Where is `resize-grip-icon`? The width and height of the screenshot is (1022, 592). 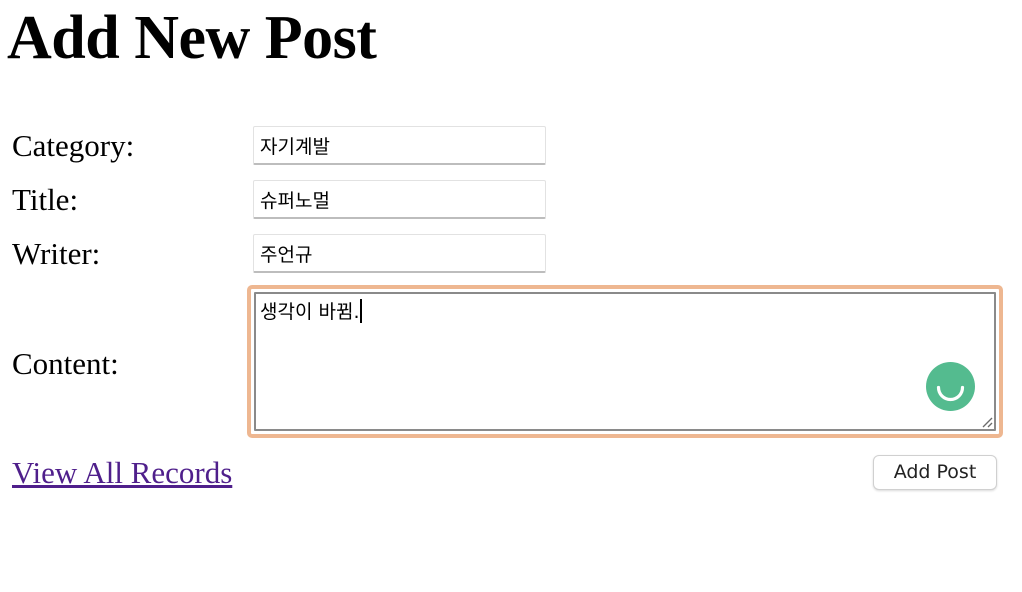 resize-grip-icon is located at coordinates (987, 422).